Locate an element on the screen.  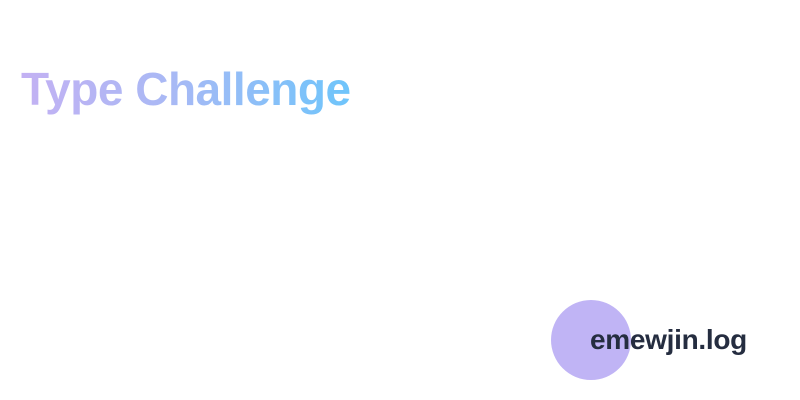
page-title: Type Challenge is located at coordinates (186, 89).